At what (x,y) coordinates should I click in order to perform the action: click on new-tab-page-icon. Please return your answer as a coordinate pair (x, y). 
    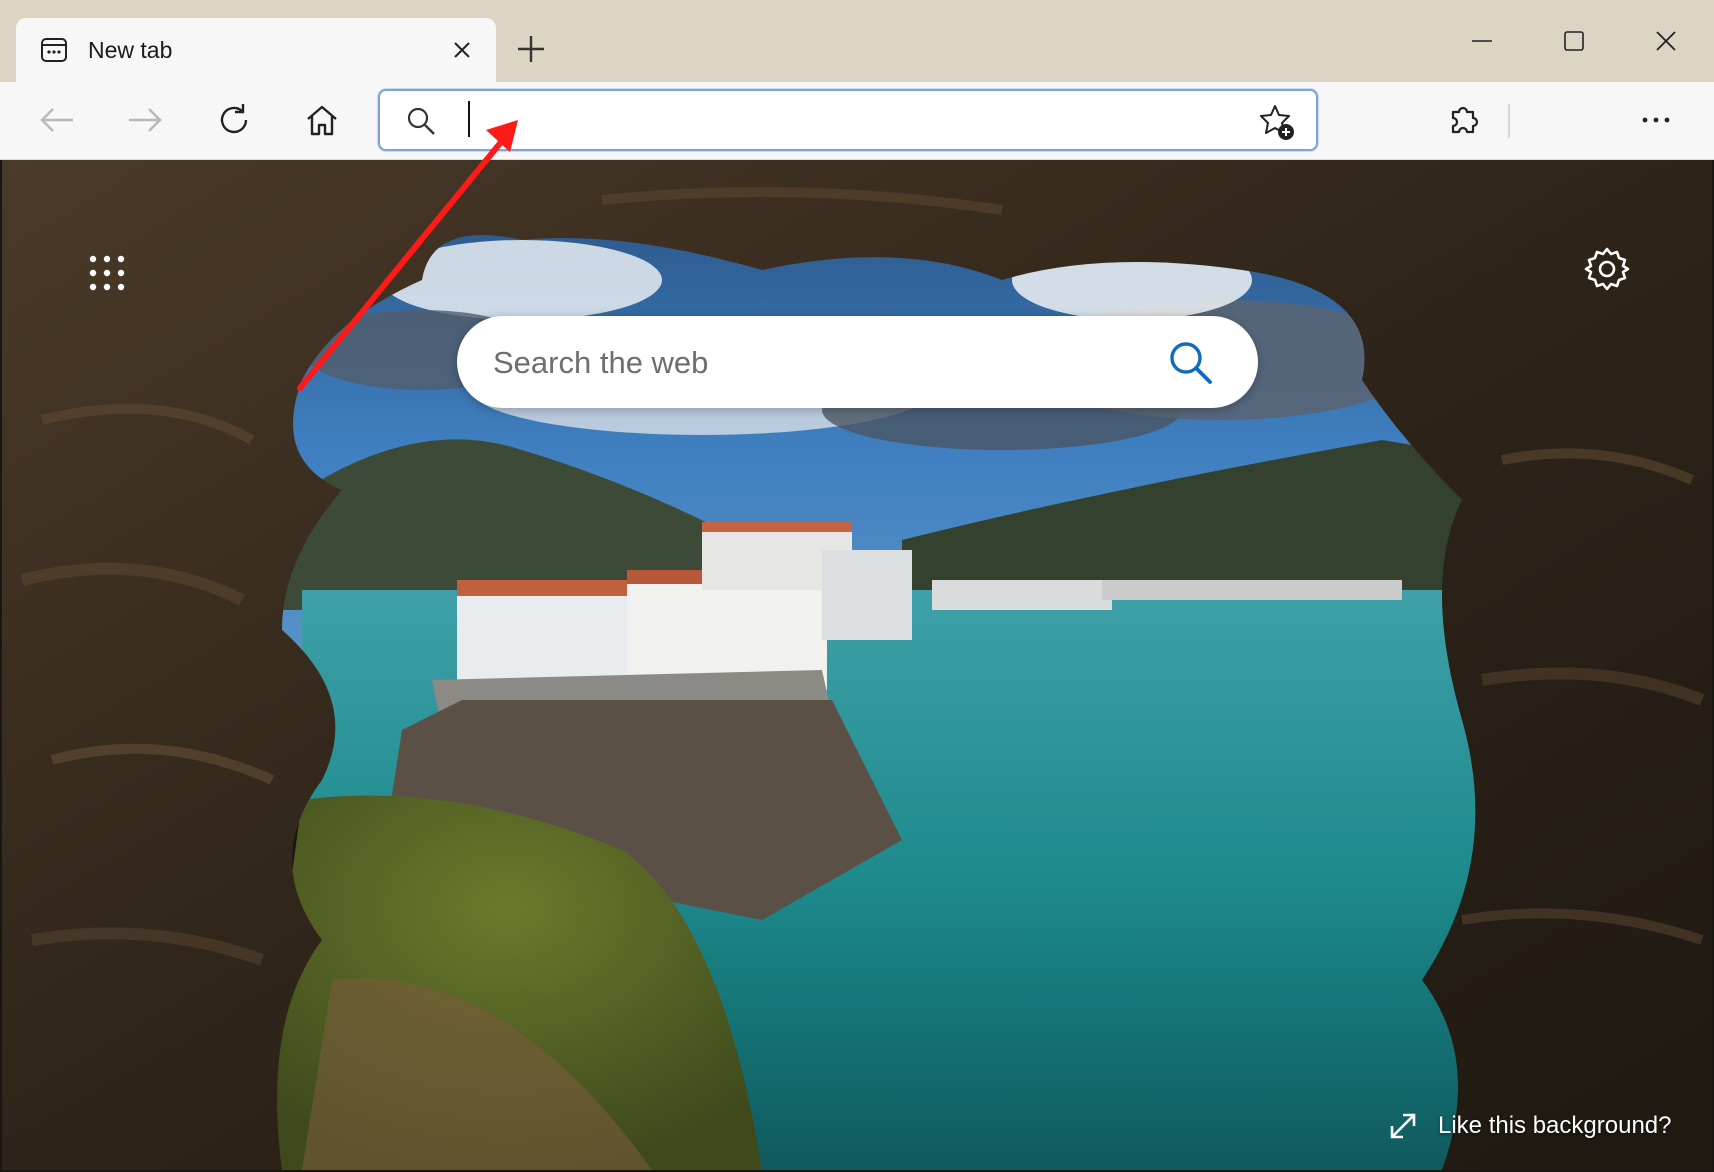
    Looking at the image, I should click on (54, 50).